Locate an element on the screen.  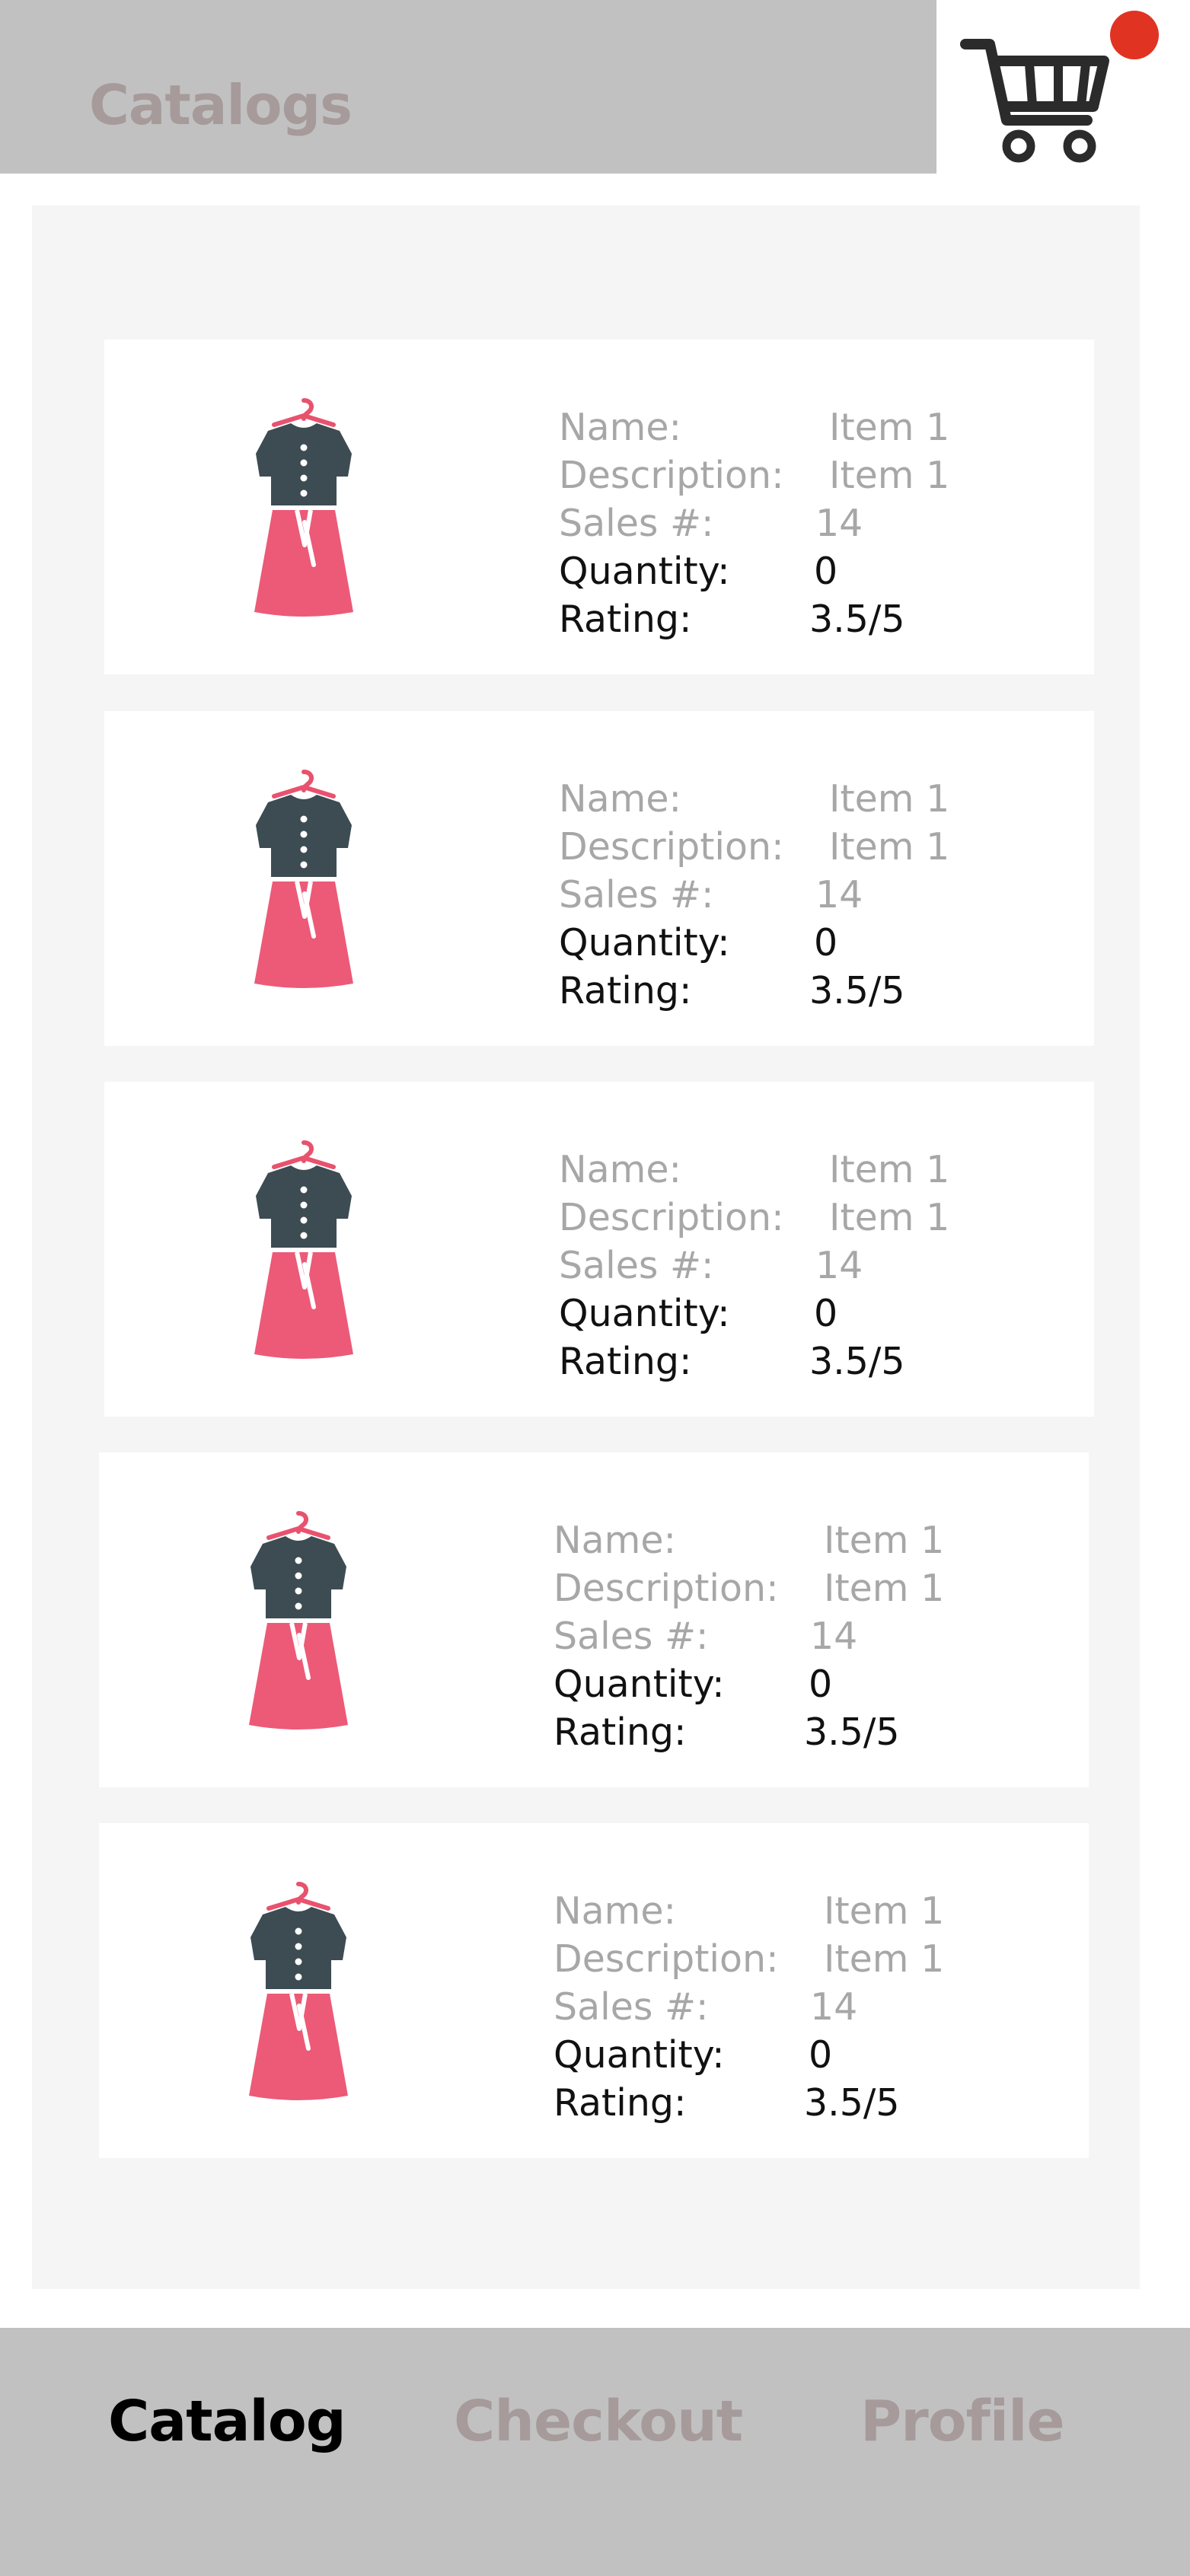
nav-tab-profile: Profile is located at coordinates (963, 2421).